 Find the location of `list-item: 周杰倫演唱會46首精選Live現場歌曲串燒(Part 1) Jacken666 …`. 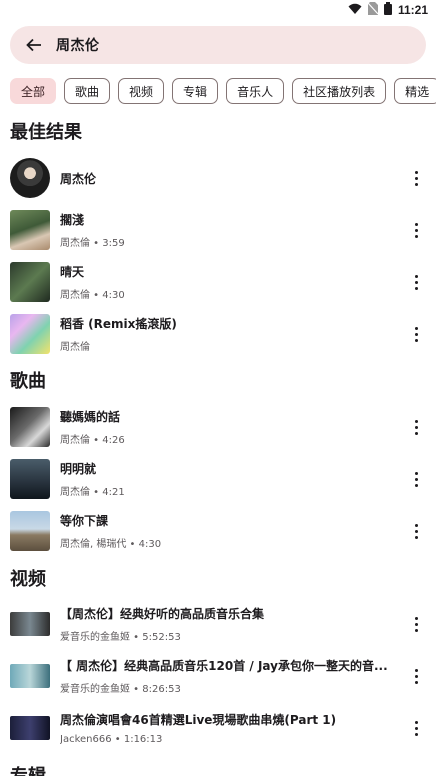

list-item: 周杰倫演唱會46首精選Live現場歌曲串燒(Part 1) Jacken666 … is located at coordinates (218, 728).